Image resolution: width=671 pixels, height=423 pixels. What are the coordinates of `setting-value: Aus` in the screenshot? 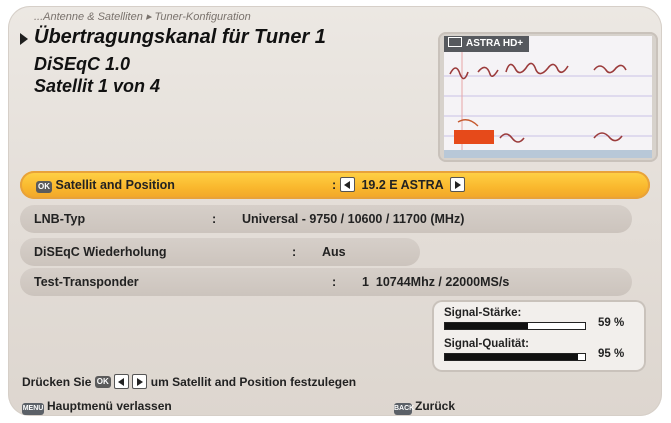 It's located at (334, 252).